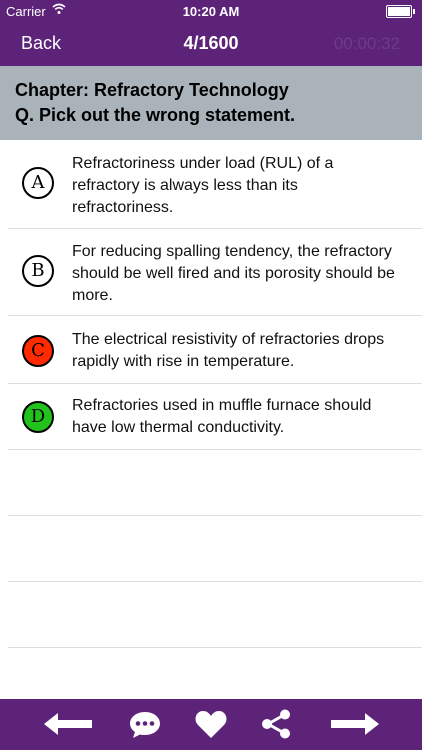 This screenshot has width=422, height=750. Describe the element at coordinates (152, 90) in the screenshot. I see `chapter-title: Chapter: Refractory Technology` at that location.